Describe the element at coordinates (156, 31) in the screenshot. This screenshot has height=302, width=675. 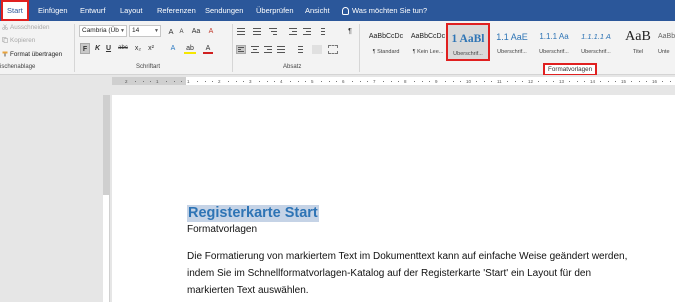
I see `chevron-down-icon: ▼` at that location.